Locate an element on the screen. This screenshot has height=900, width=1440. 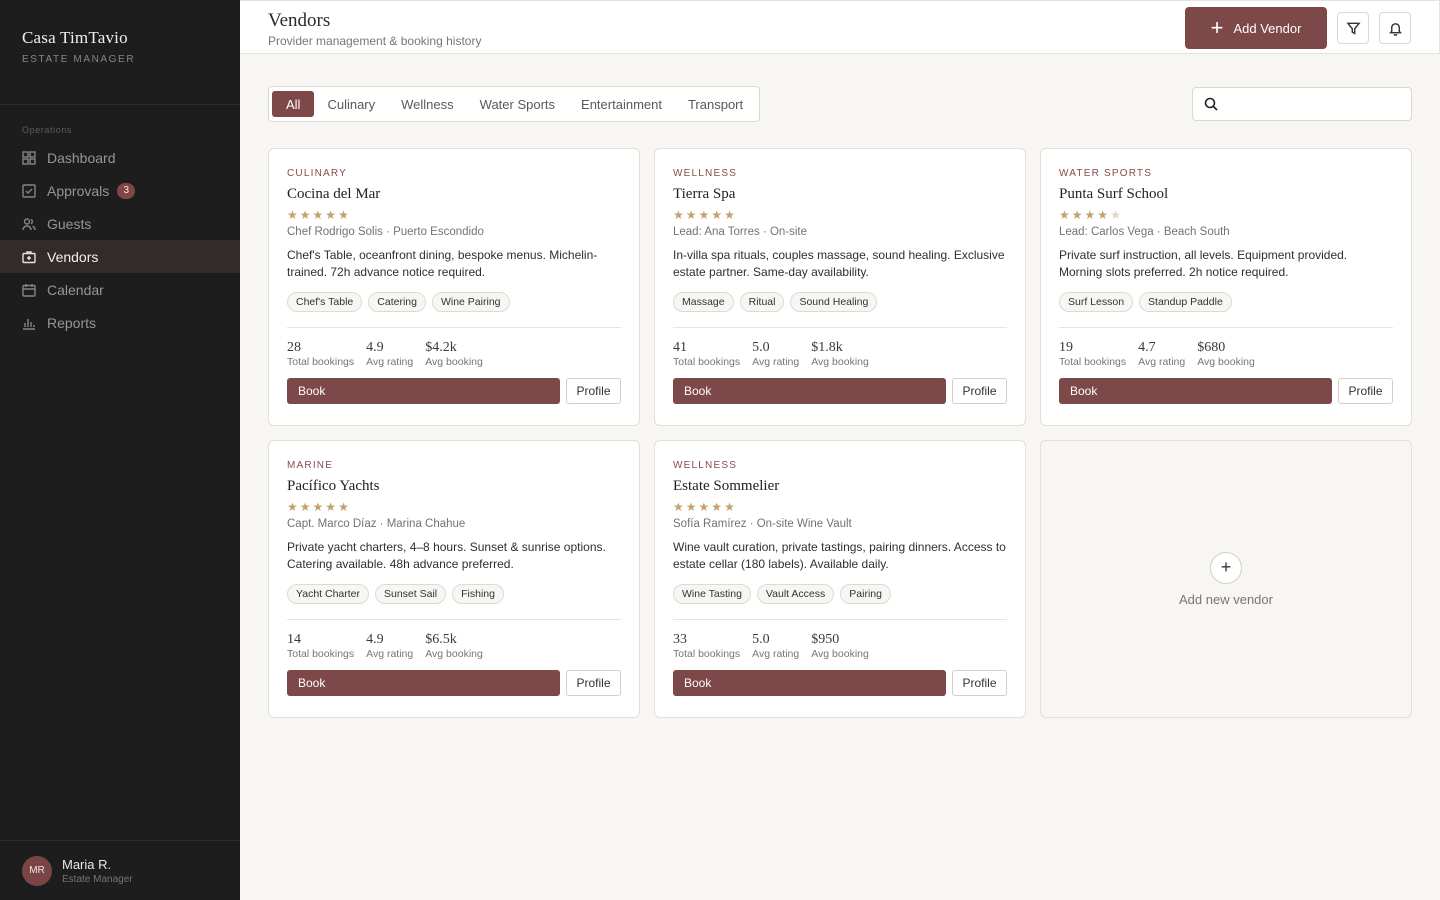
user-profile: MR Maria R. Estate Manager is located at coordinates (120, 870).